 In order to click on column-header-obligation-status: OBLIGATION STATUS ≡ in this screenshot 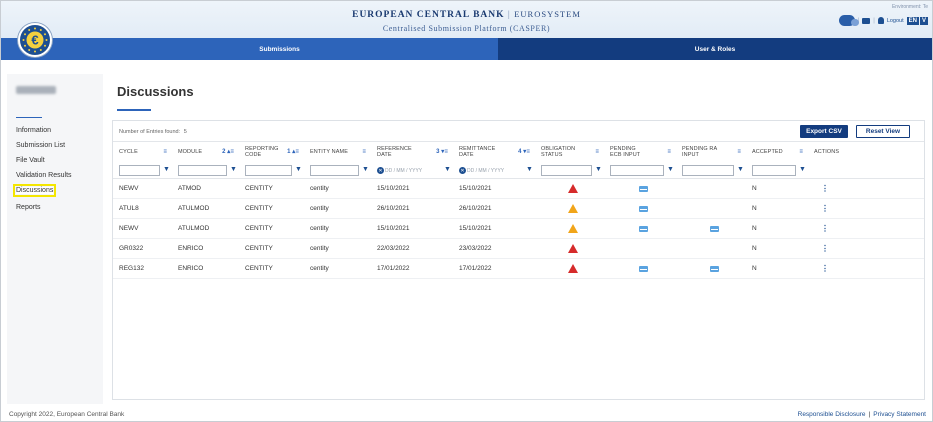, I will do `click(572, 152)`.